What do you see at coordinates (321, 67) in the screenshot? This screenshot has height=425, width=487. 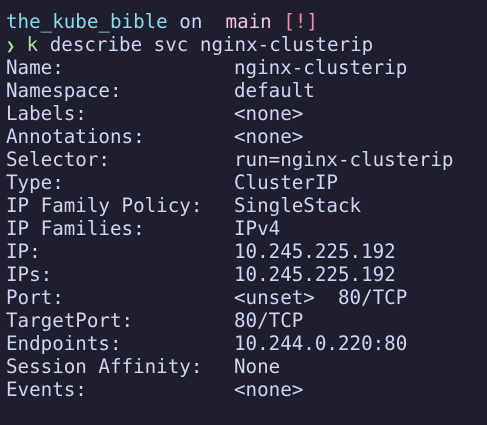 I see `output-value: nginx-clusterip` at bounding box center [321, 67].